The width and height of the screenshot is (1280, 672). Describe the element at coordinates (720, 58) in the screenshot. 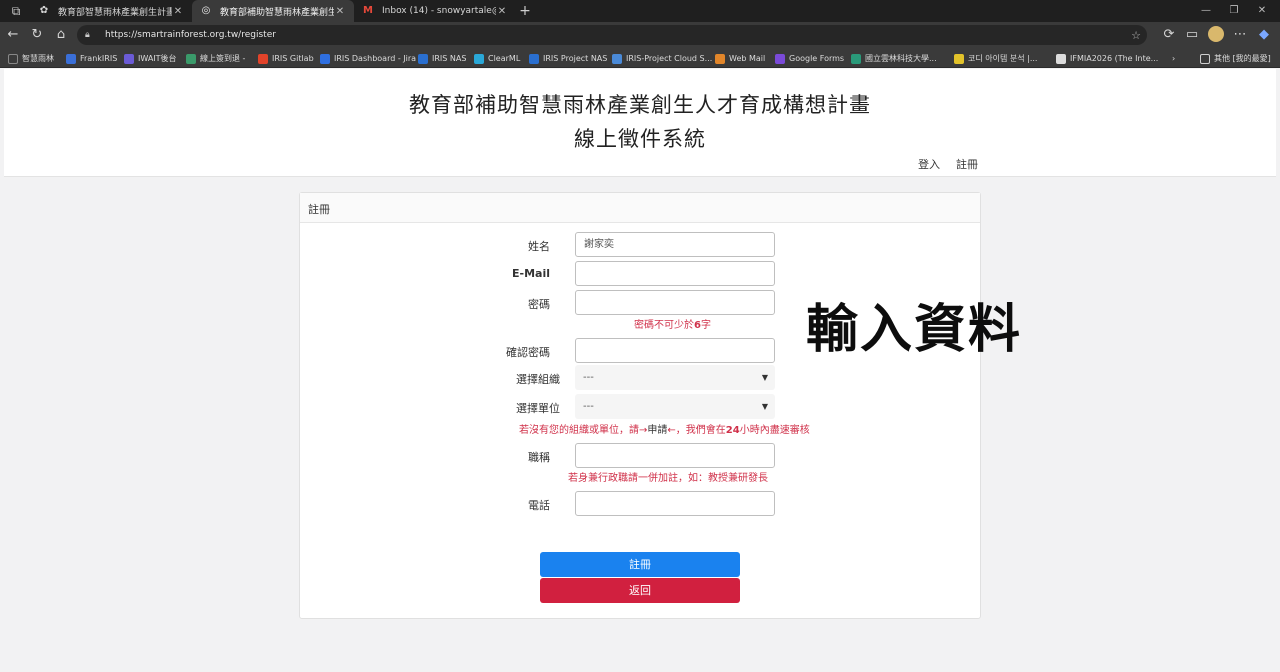

I see `webmail-icon` at that location.